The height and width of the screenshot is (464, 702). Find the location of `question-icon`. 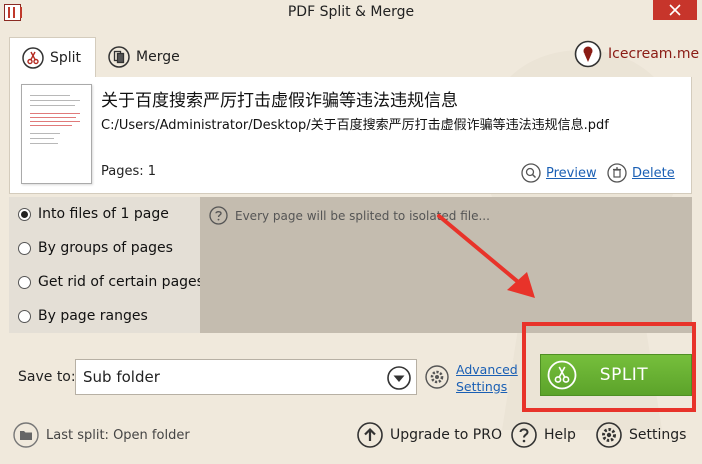

question-icon is located at coordinates (524, 435).